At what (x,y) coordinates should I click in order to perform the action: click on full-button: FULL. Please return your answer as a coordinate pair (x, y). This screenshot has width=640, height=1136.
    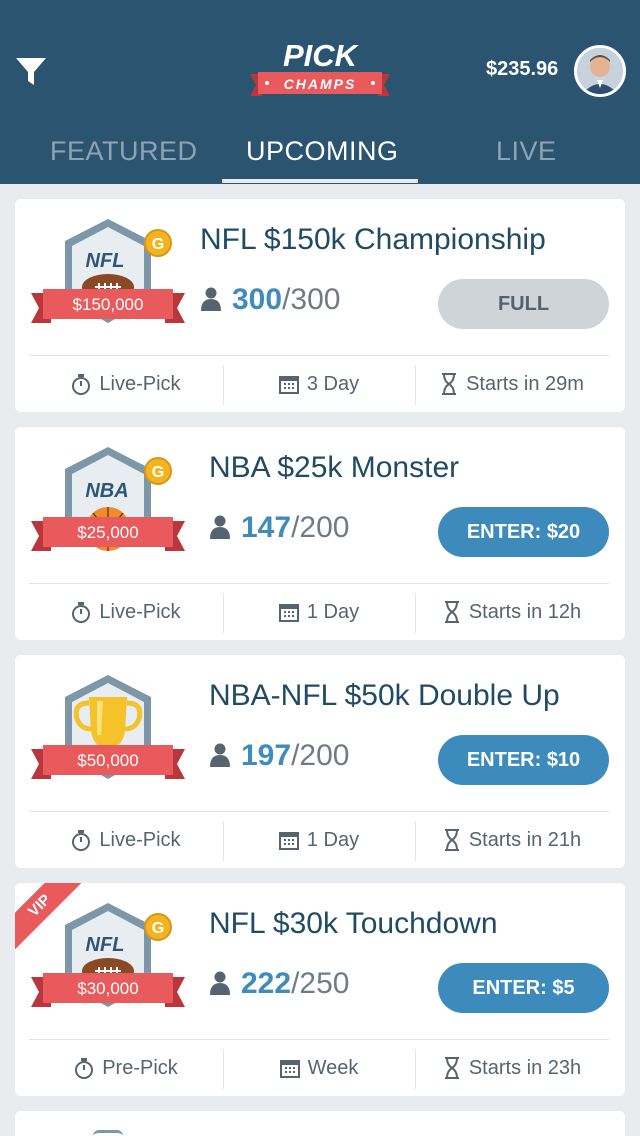
    Looking at the image, I should click on (523, 304).